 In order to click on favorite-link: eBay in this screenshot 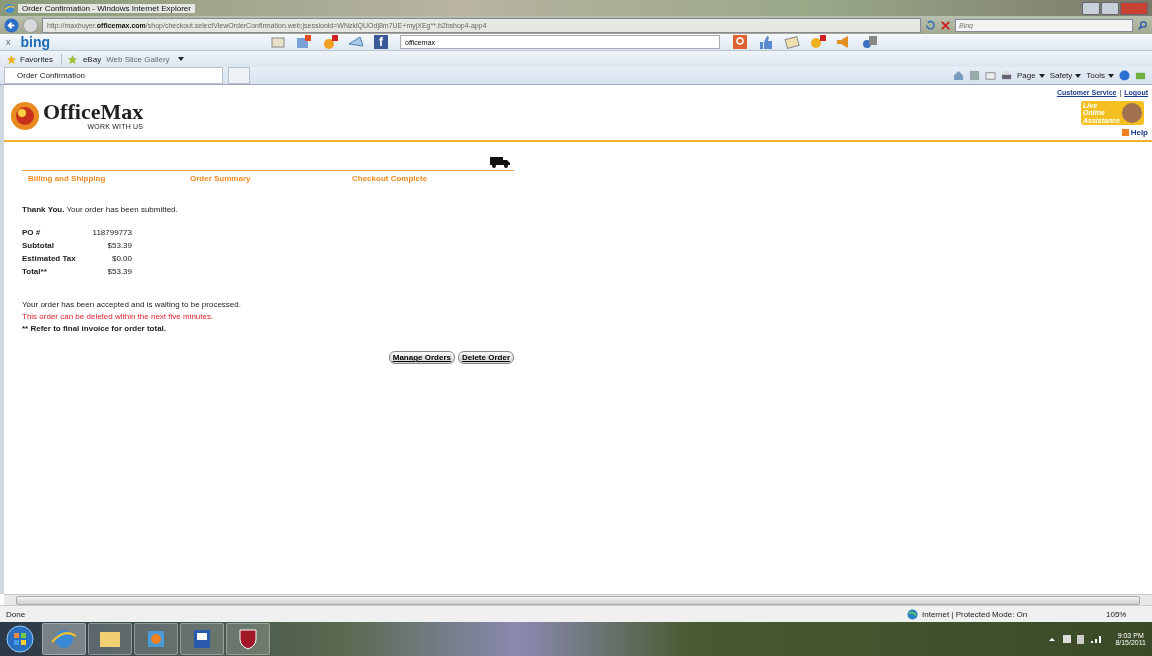, I will do `click(92, 59)`.